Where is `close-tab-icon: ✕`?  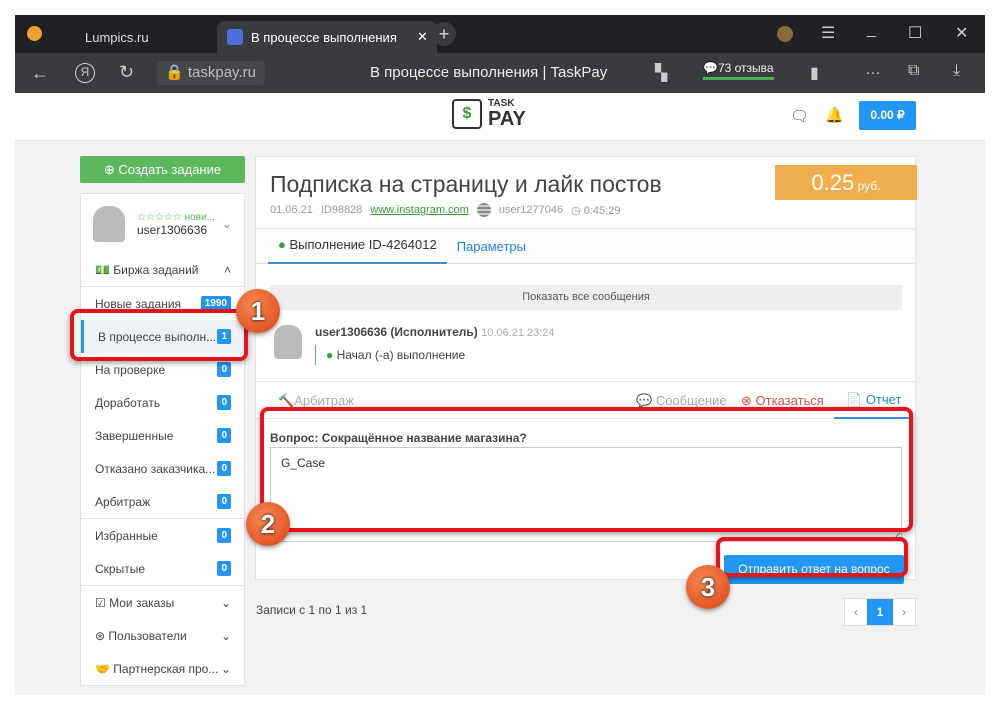
close-tab-icon: ✕ is located at coordinates (422, 37).